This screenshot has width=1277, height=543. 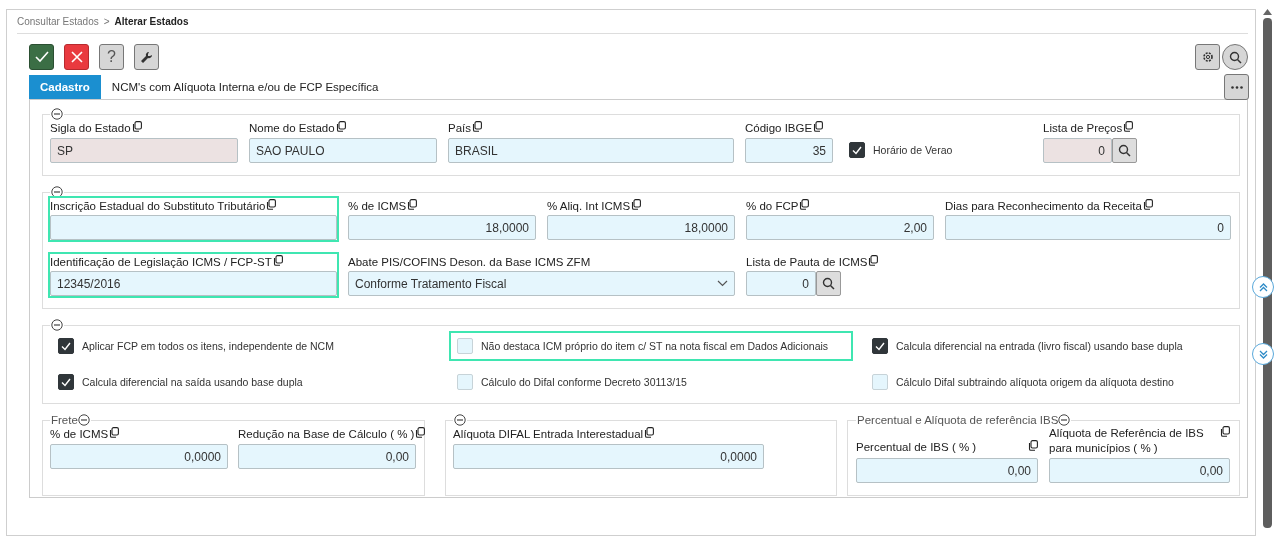 What do you see at coordinates (90, 128) in the screenshot?
I see `field-label: Sigla do Estado` at bounding box center [90, 128].